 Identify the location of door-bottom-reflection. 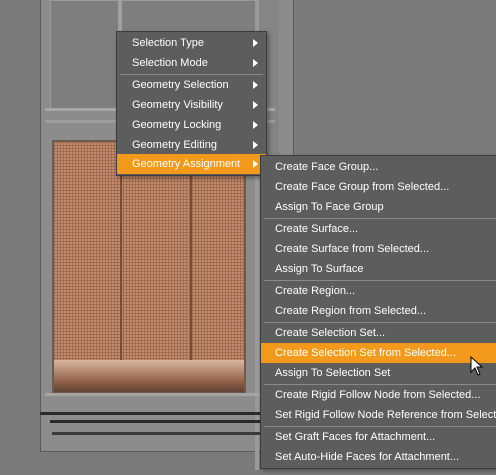
(149, 376).